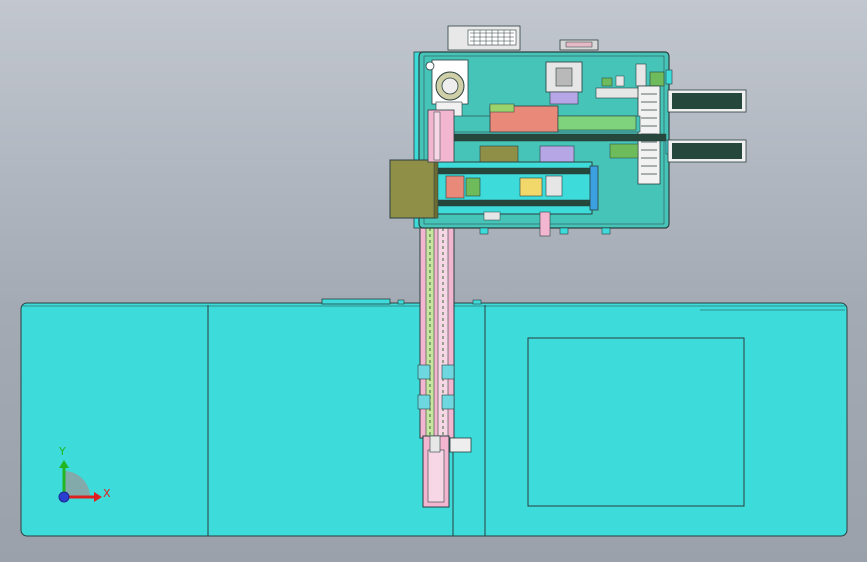 The image size is (867, 562). Describe the element at coordinates (460, 445) in the screenshot. I see `rail-end-block` at that location.